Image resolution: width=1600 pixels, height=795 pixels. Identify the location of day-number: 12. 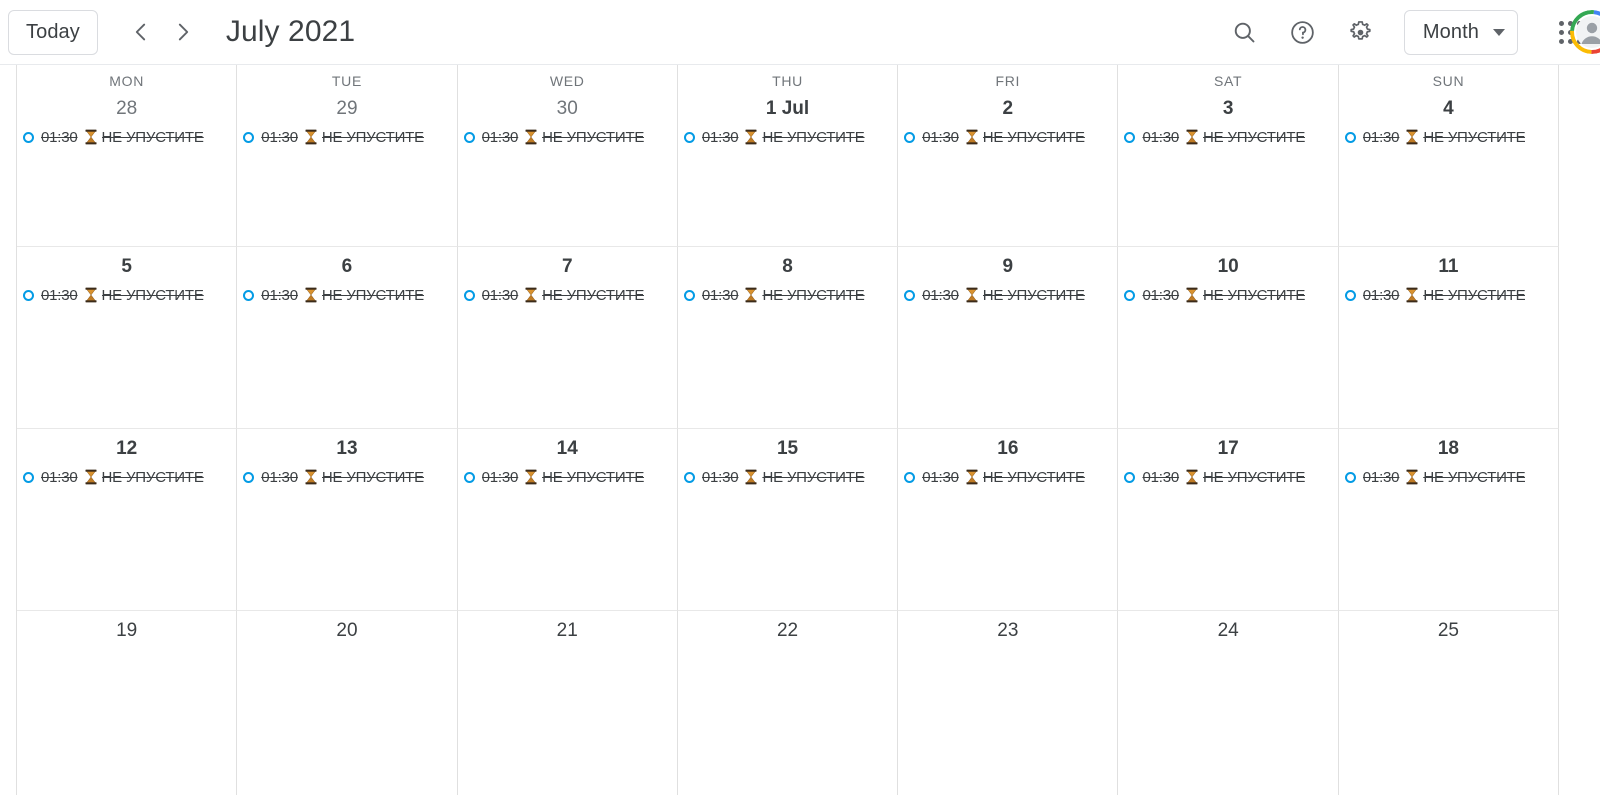
(126, 447).